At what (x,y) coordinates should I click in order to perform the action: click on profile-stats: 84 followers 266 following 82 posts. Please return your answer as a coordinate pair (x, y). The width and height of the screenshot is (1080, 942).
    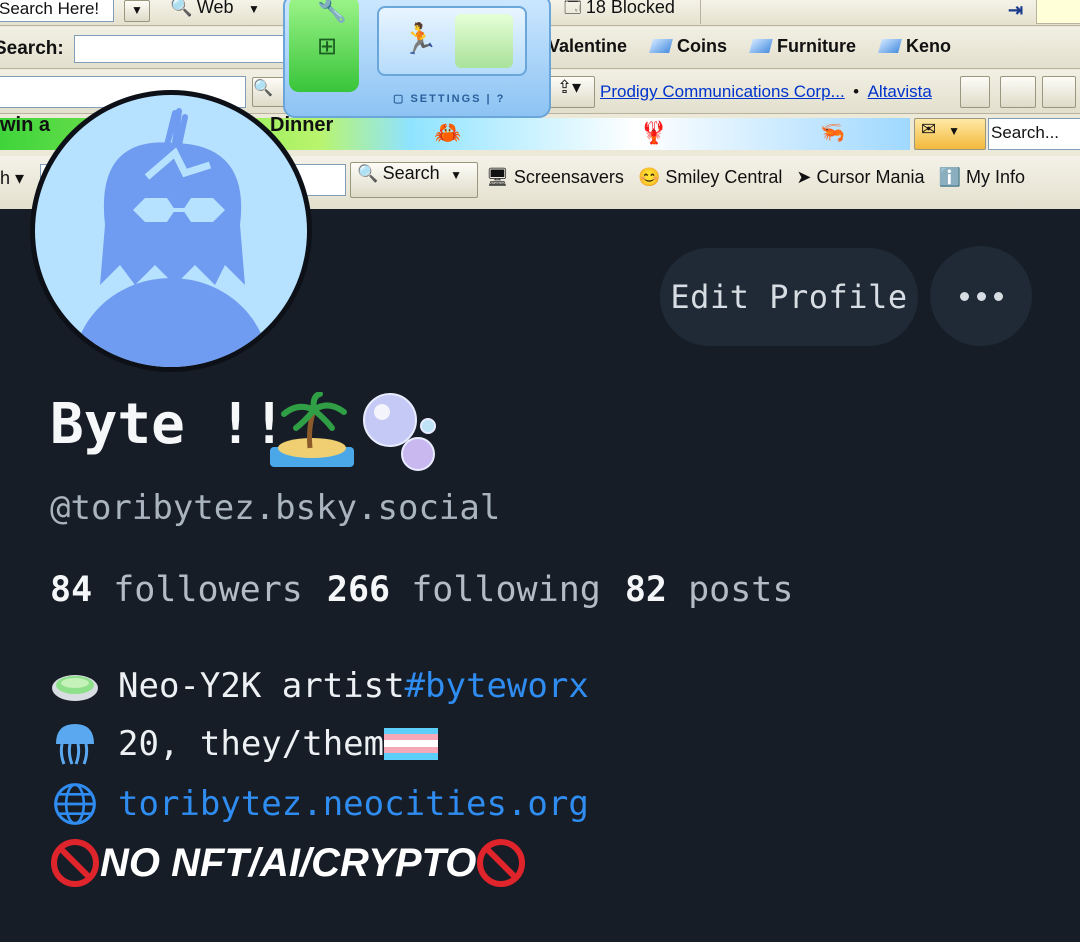
    Looking at the image, I should click on (421, 590).